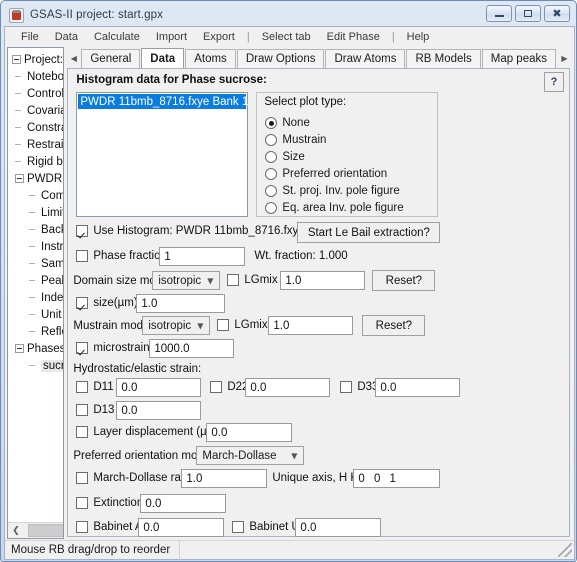 Image resolution: width=577 pixels, height=562 pixels. What do you see at coordinates (159, 410) in the screenshot?
I see `d13-input: 0.0` at bounding box center [159, 410].